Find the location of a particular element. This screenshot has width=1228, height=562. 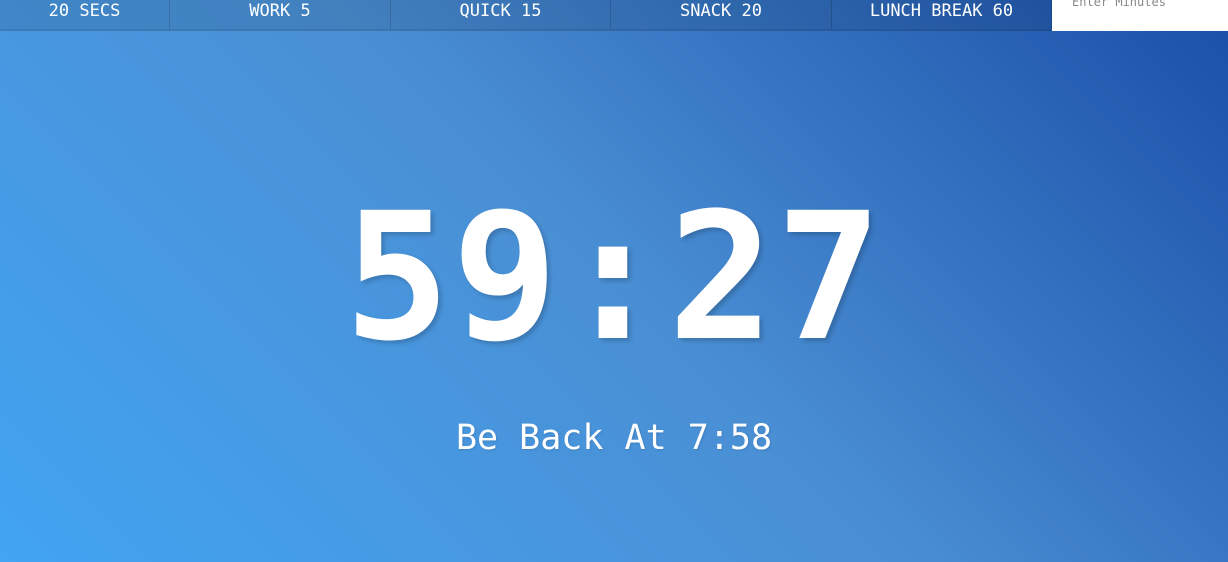

custom-minutes-input is located at coordinates (1140, 15).